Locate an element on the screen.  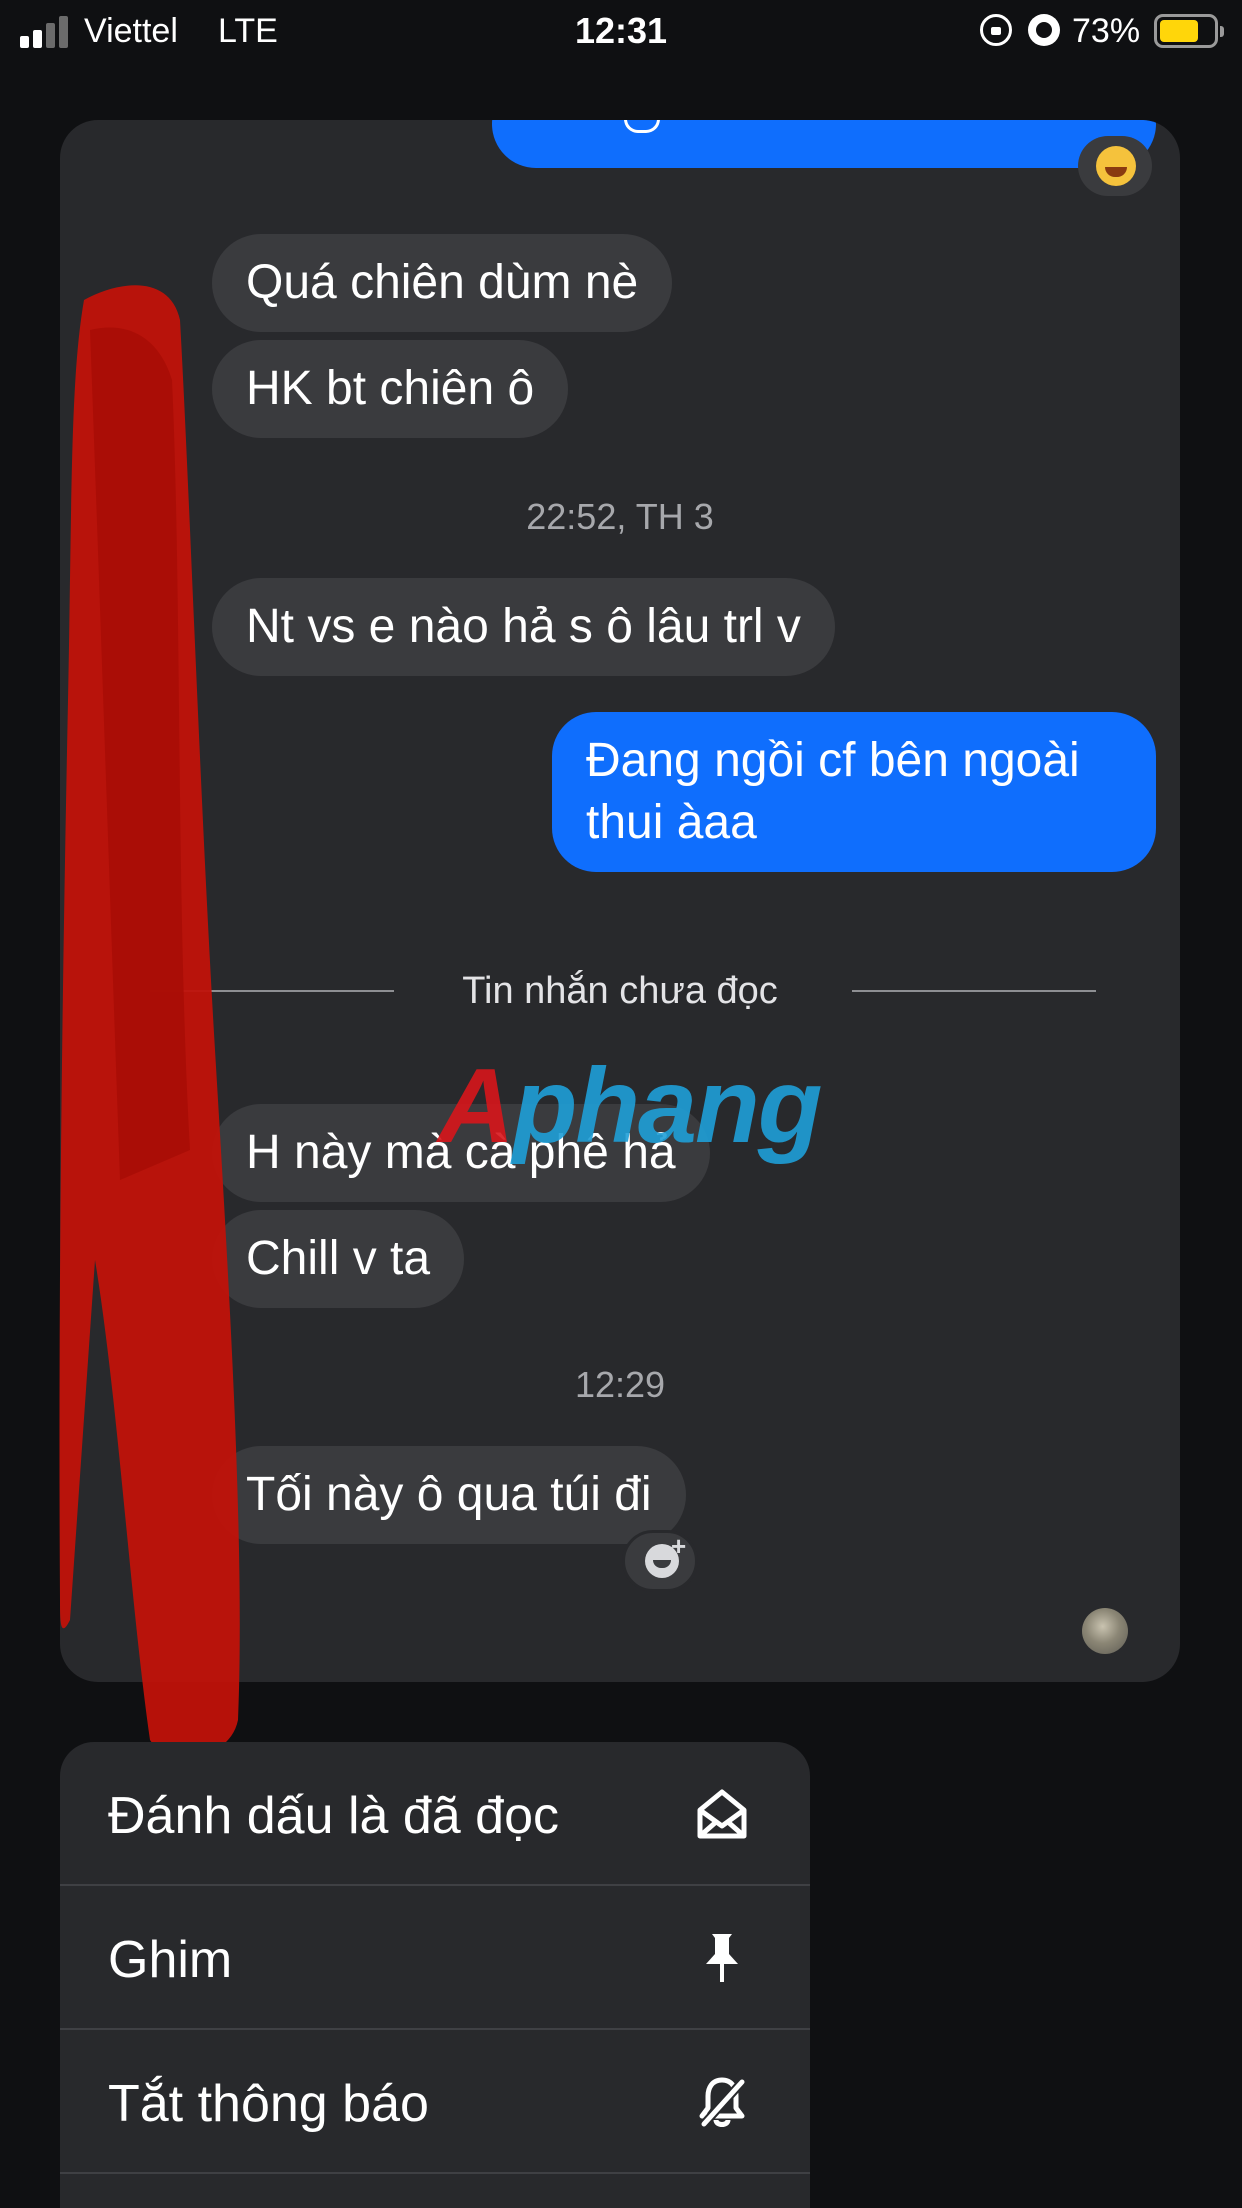
add-reaction-icon: + is located at coordinates (660, 1561).